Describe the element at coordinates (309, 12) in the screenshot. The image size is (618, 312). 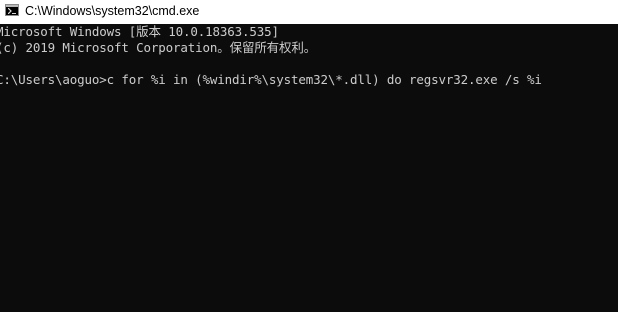
I see `title-bar: C:\Windows\system32\cmd.exe` at that location.